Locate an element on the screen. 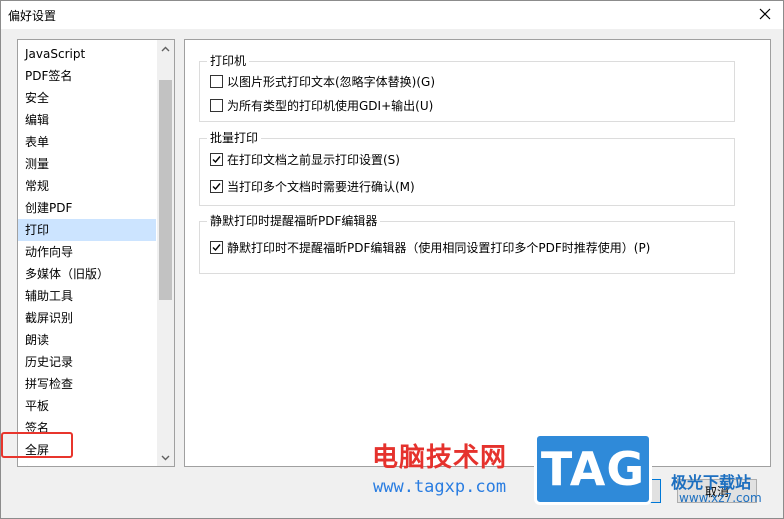 The width and height of the screenshot is (784, 519). category-item: 拼写检查 is located at coordinates (87, 384).